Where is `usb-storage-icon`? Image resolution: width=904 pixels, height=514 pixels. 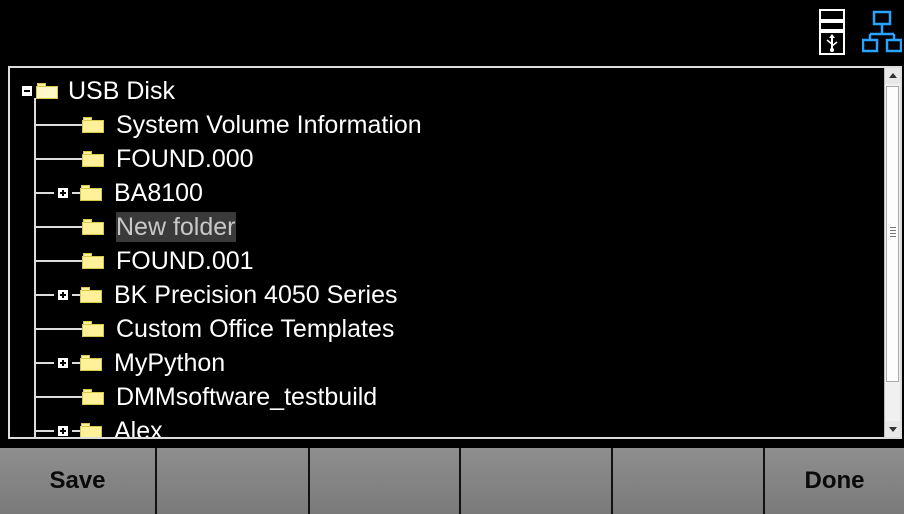 usb-storage-icon is located at coordinates (832, 32).